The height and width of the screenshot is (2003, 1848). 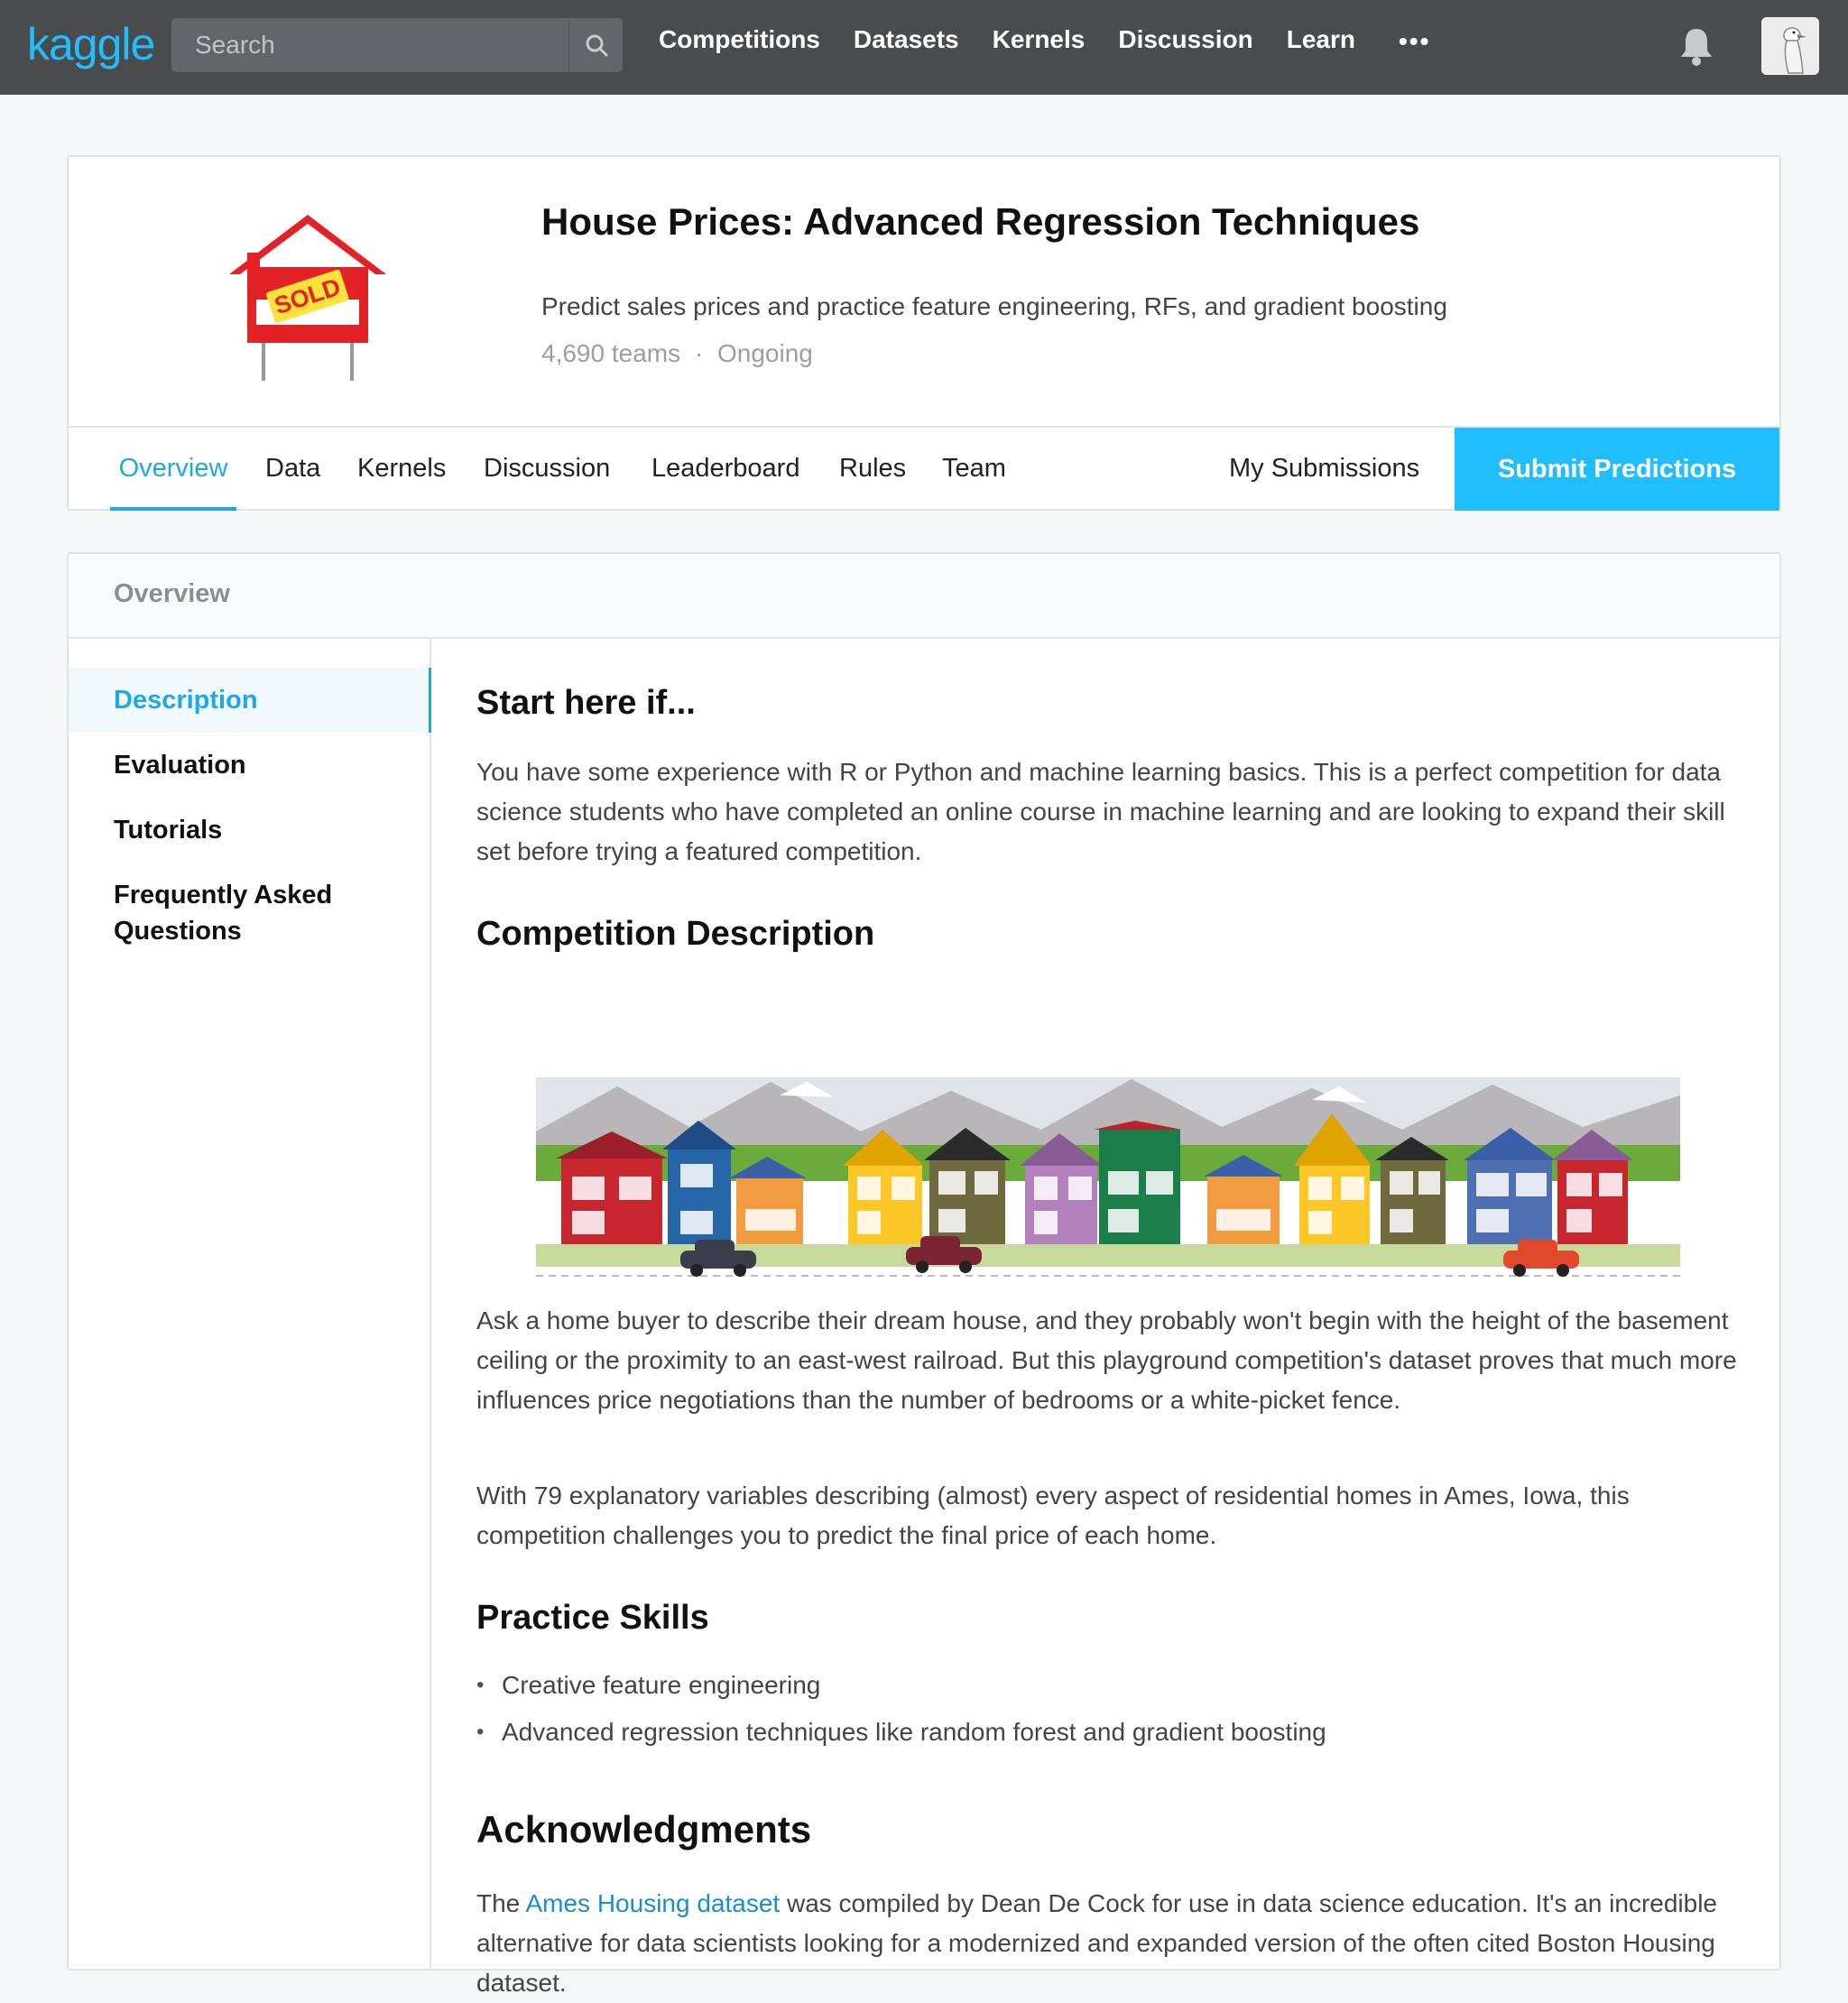 What do you see at coordinates (906, 39) in the screenshot?
I see `nav-datasets: Datasets` at bounding box center [906, 39].